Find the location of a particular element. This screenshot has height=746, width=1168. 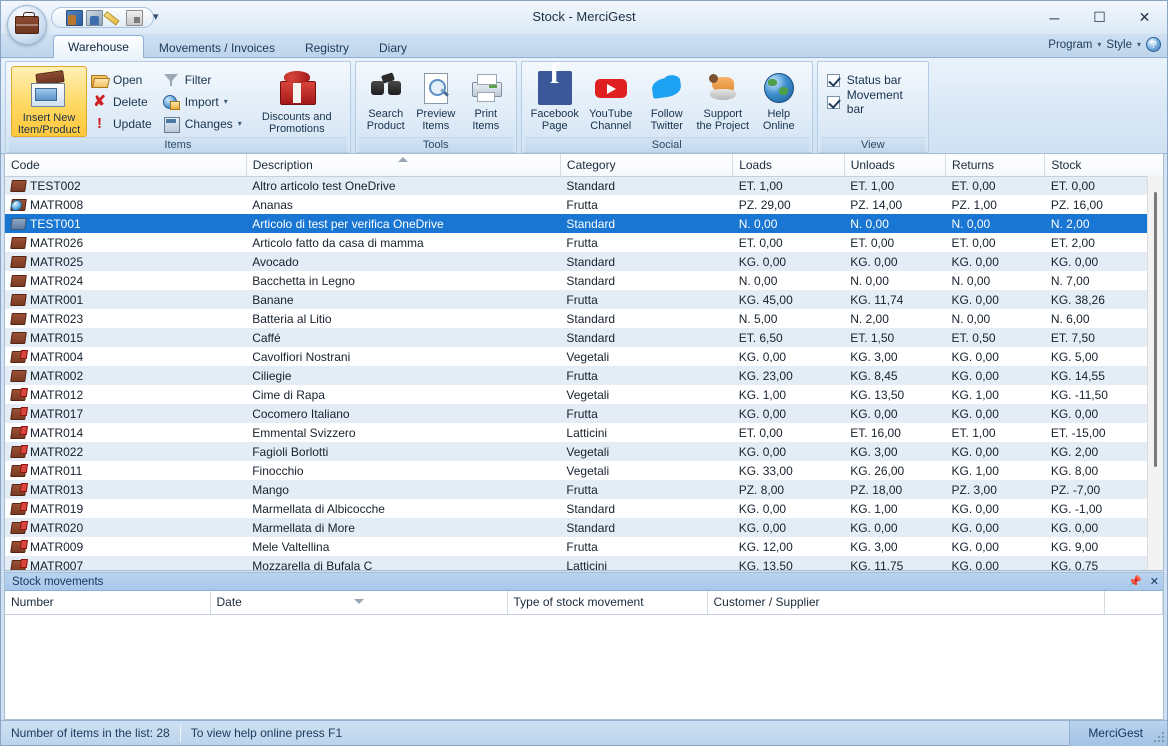

cell-code: MATR020 is located at coordinates (126, 527).